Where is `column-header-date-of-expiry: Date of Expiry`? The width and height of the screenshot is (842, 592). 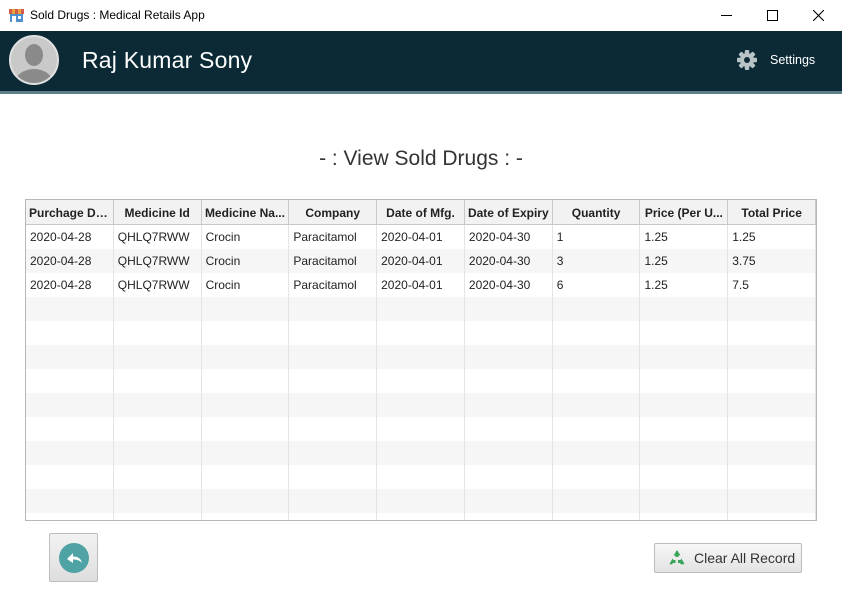
column-header-date-of-expiry: Date of Expiry is located at coordinates (509, 212).